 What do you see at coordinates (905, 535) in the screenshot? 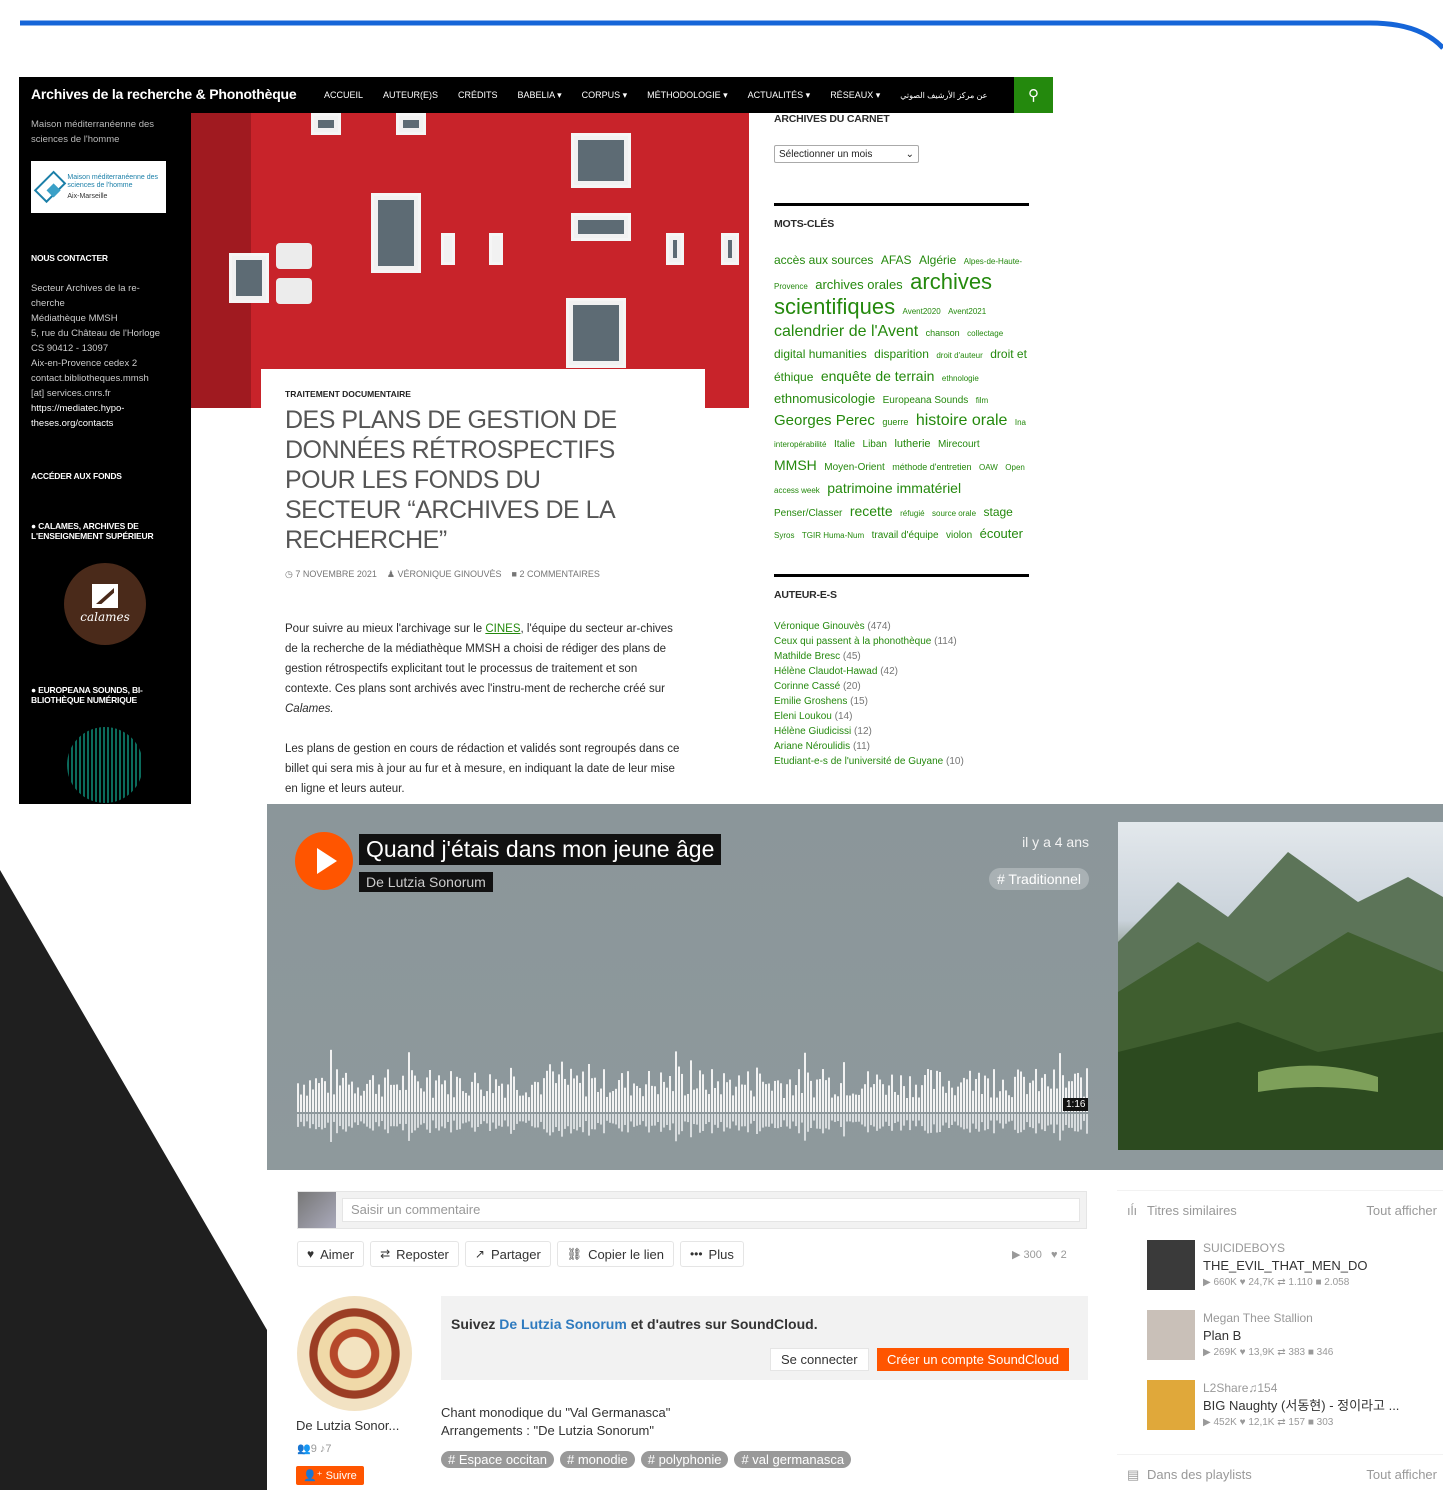
I see `tag-link: travail d'équipe` at bounding box center [905, 535].